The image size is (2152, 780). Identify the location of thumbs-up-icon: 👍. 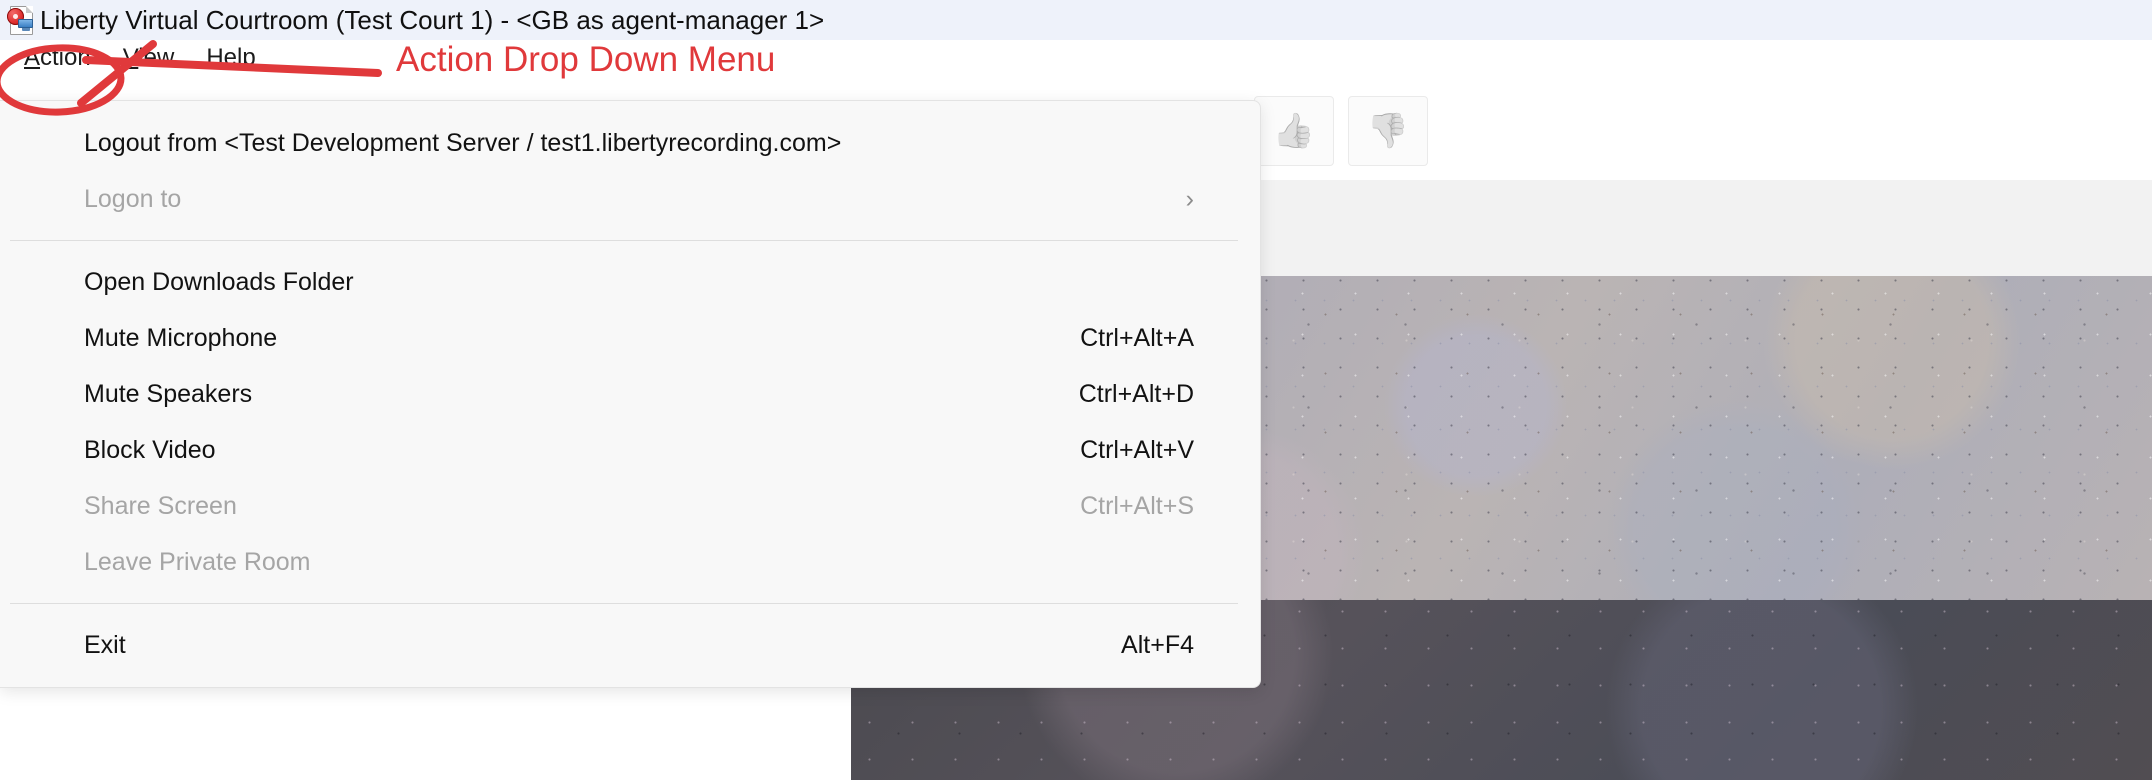
(1294, 131).